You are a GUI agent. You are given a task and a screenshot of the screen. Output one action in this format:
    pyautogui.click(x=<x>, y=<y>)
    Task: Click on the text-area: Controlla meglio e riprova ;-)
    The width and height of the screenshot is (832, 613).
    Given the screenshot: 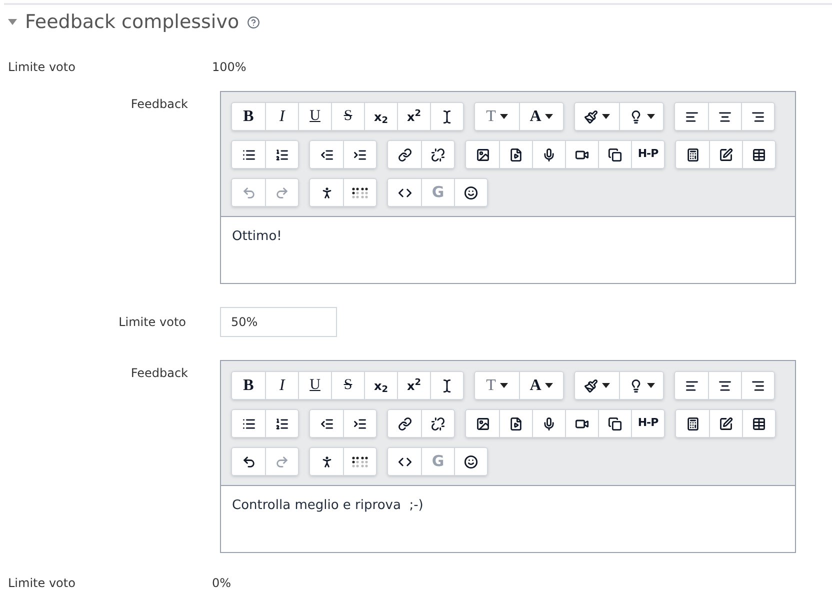 What is the action you would take?
    pyautogui.click(x=508, y=518)
    